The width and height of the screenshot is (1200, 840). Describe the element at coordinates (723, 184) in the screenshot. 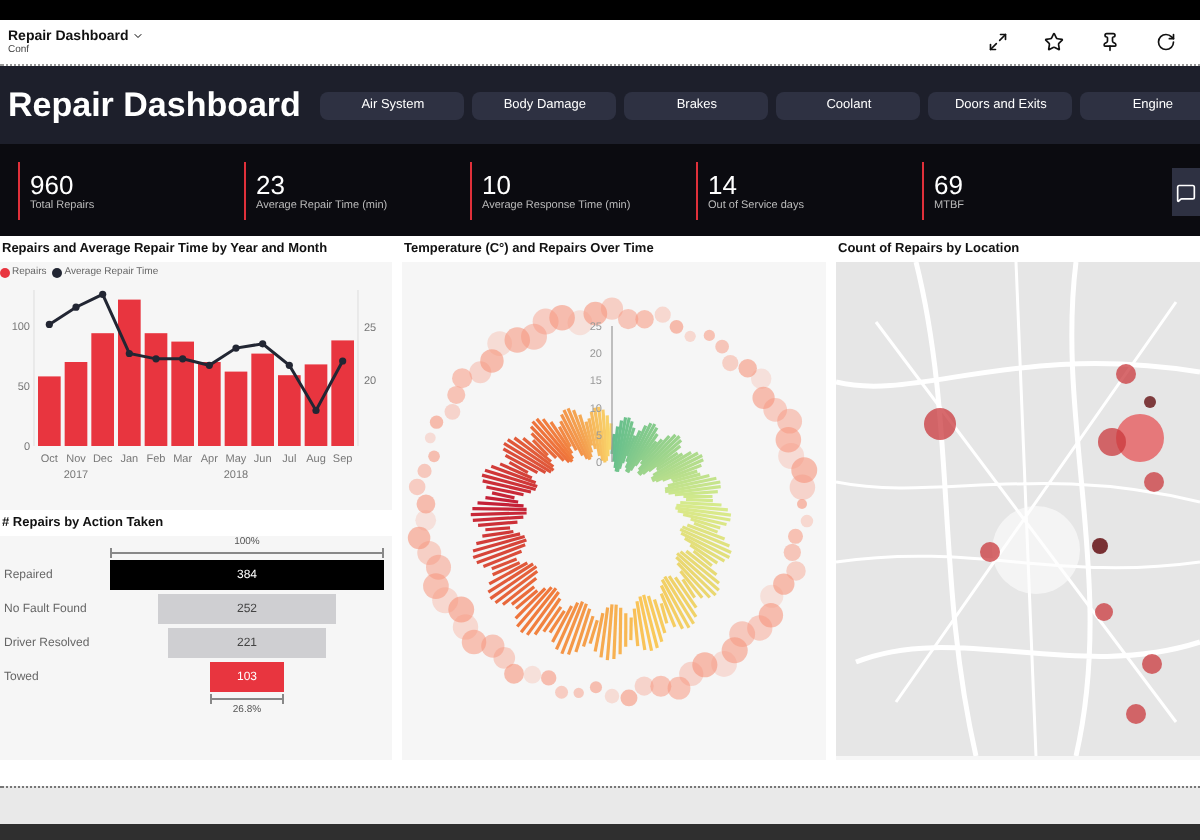

I see `kpi-value: 14` at that location.